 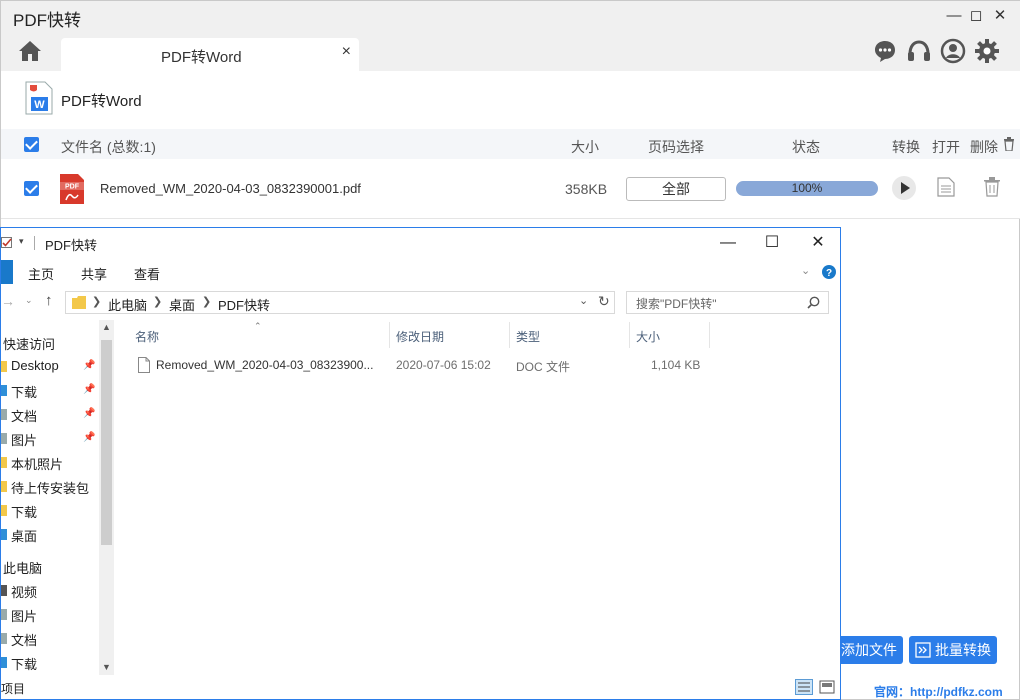 What do you see at coordinates (827, 687) in the screenshot?
I see `thumbnail-view-icon` at bounding box center [827, 687].